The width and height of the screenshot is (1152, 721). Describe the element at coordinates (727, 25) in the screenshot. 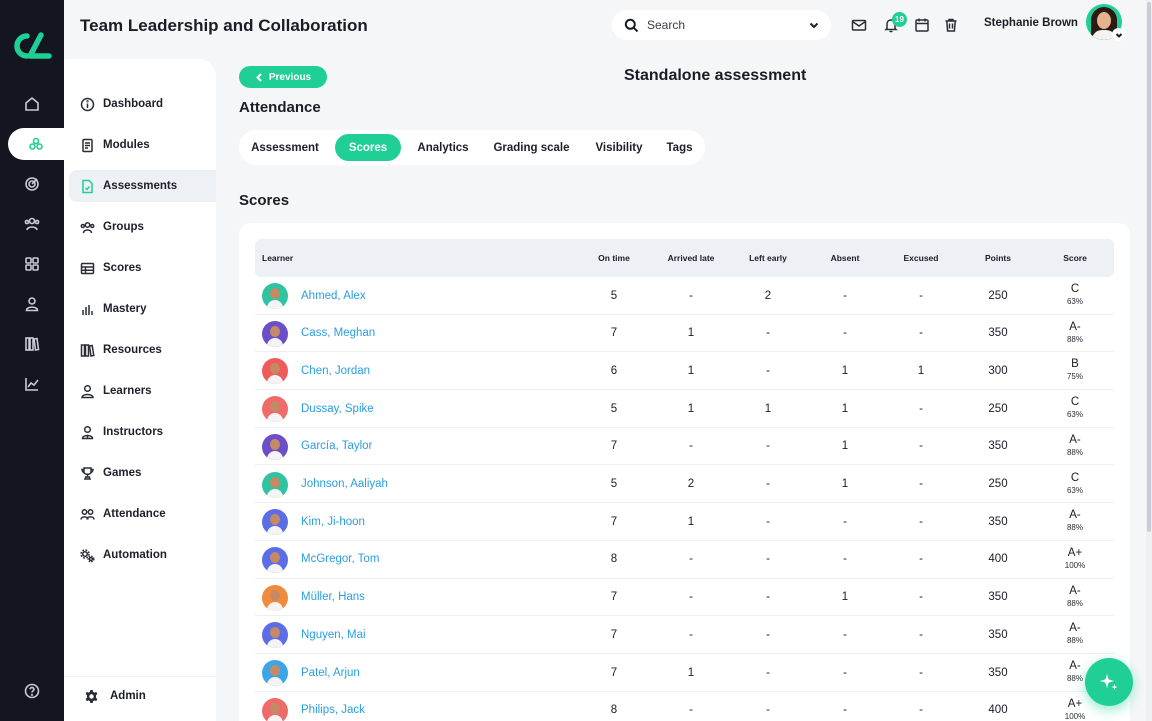

I see `search-input` at that location.